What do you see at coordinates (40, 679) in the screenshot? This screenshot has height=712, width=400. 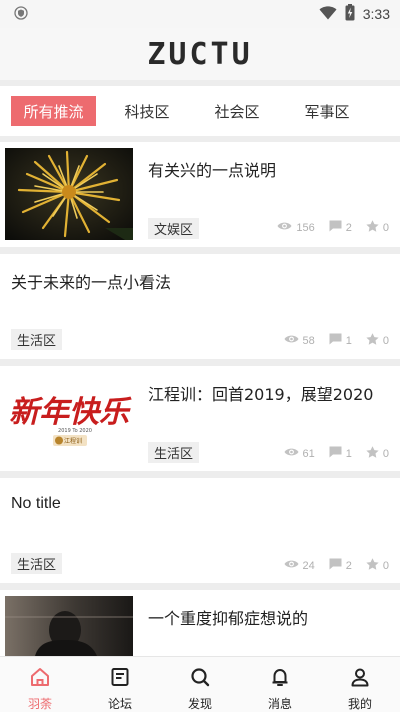 I see `home-icon` at bounding box center [40, 679].